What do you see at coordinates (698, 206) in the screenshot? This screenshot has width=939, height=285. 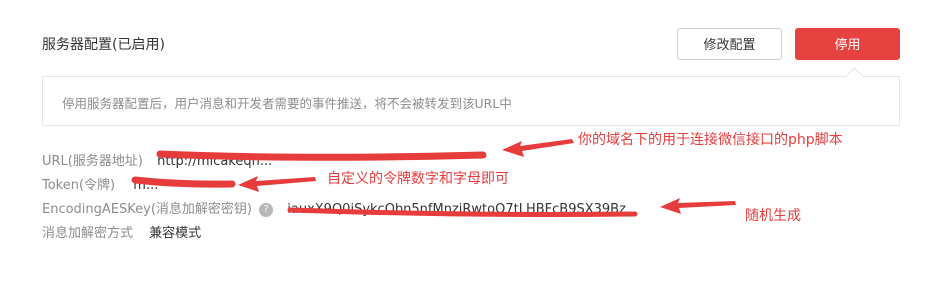 I see `red-arrow-aes` at bounding box center [698, 206].